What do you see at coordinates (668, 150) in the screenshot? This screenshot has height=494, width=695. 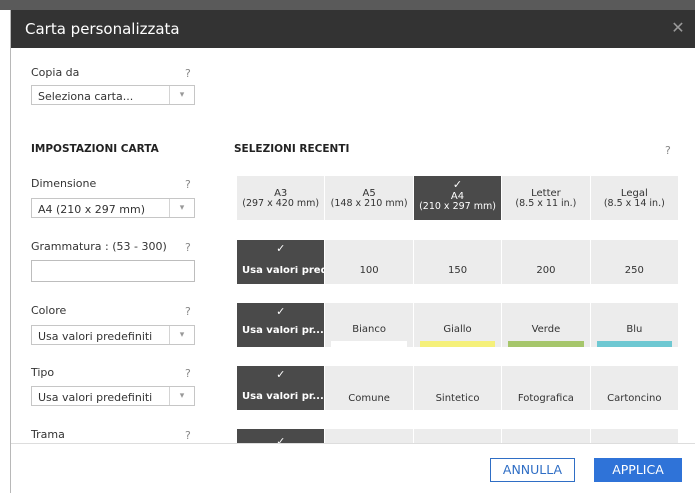 I see `recent-help-icon: ?` at bounding box center [668, 150].